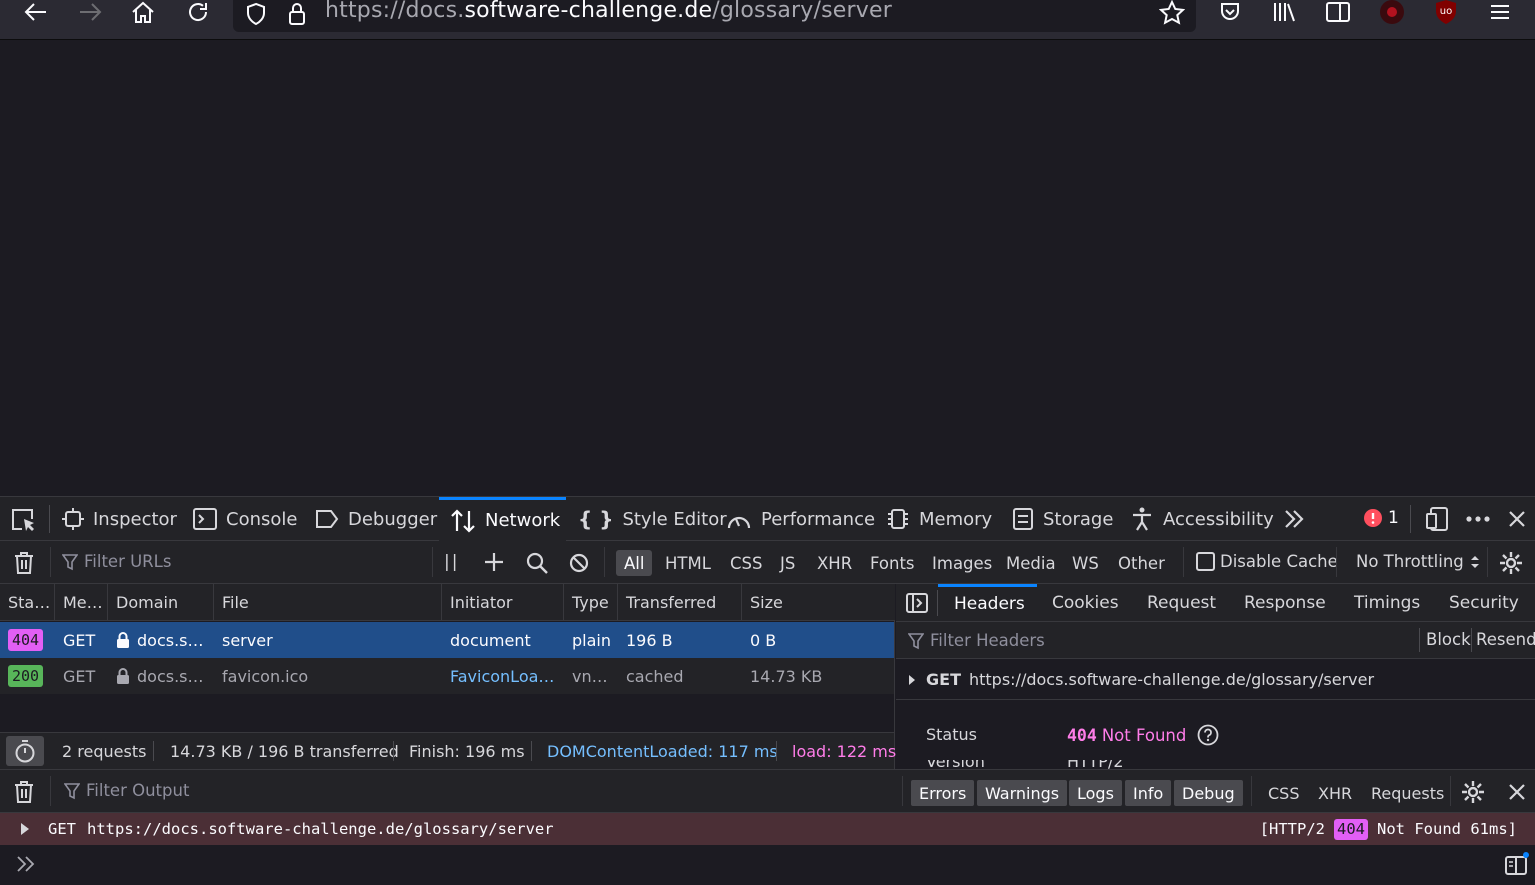 The image size is (1535, 885). Describe the element at coordinates (1338, 12) in the screenshot. I see `sidebar-button` at that location.